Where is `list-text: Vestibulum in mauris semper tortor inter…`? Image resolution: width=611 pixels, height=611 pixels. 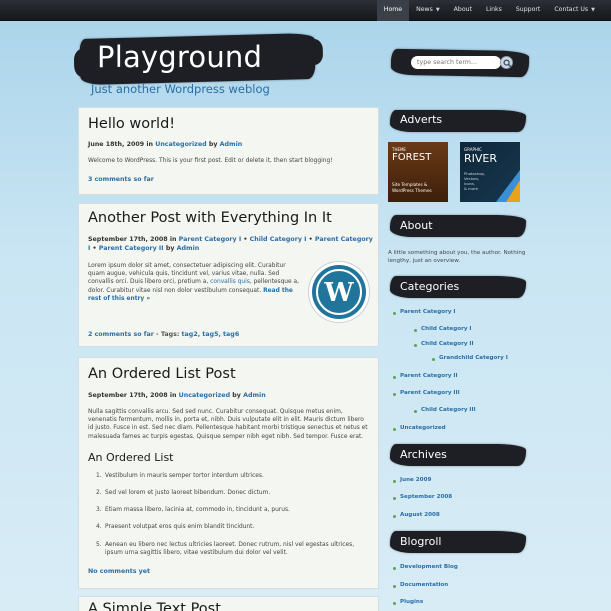
list-text: Vestibulum in mauris semper tortor inter… is located at coordinates (184, 476).